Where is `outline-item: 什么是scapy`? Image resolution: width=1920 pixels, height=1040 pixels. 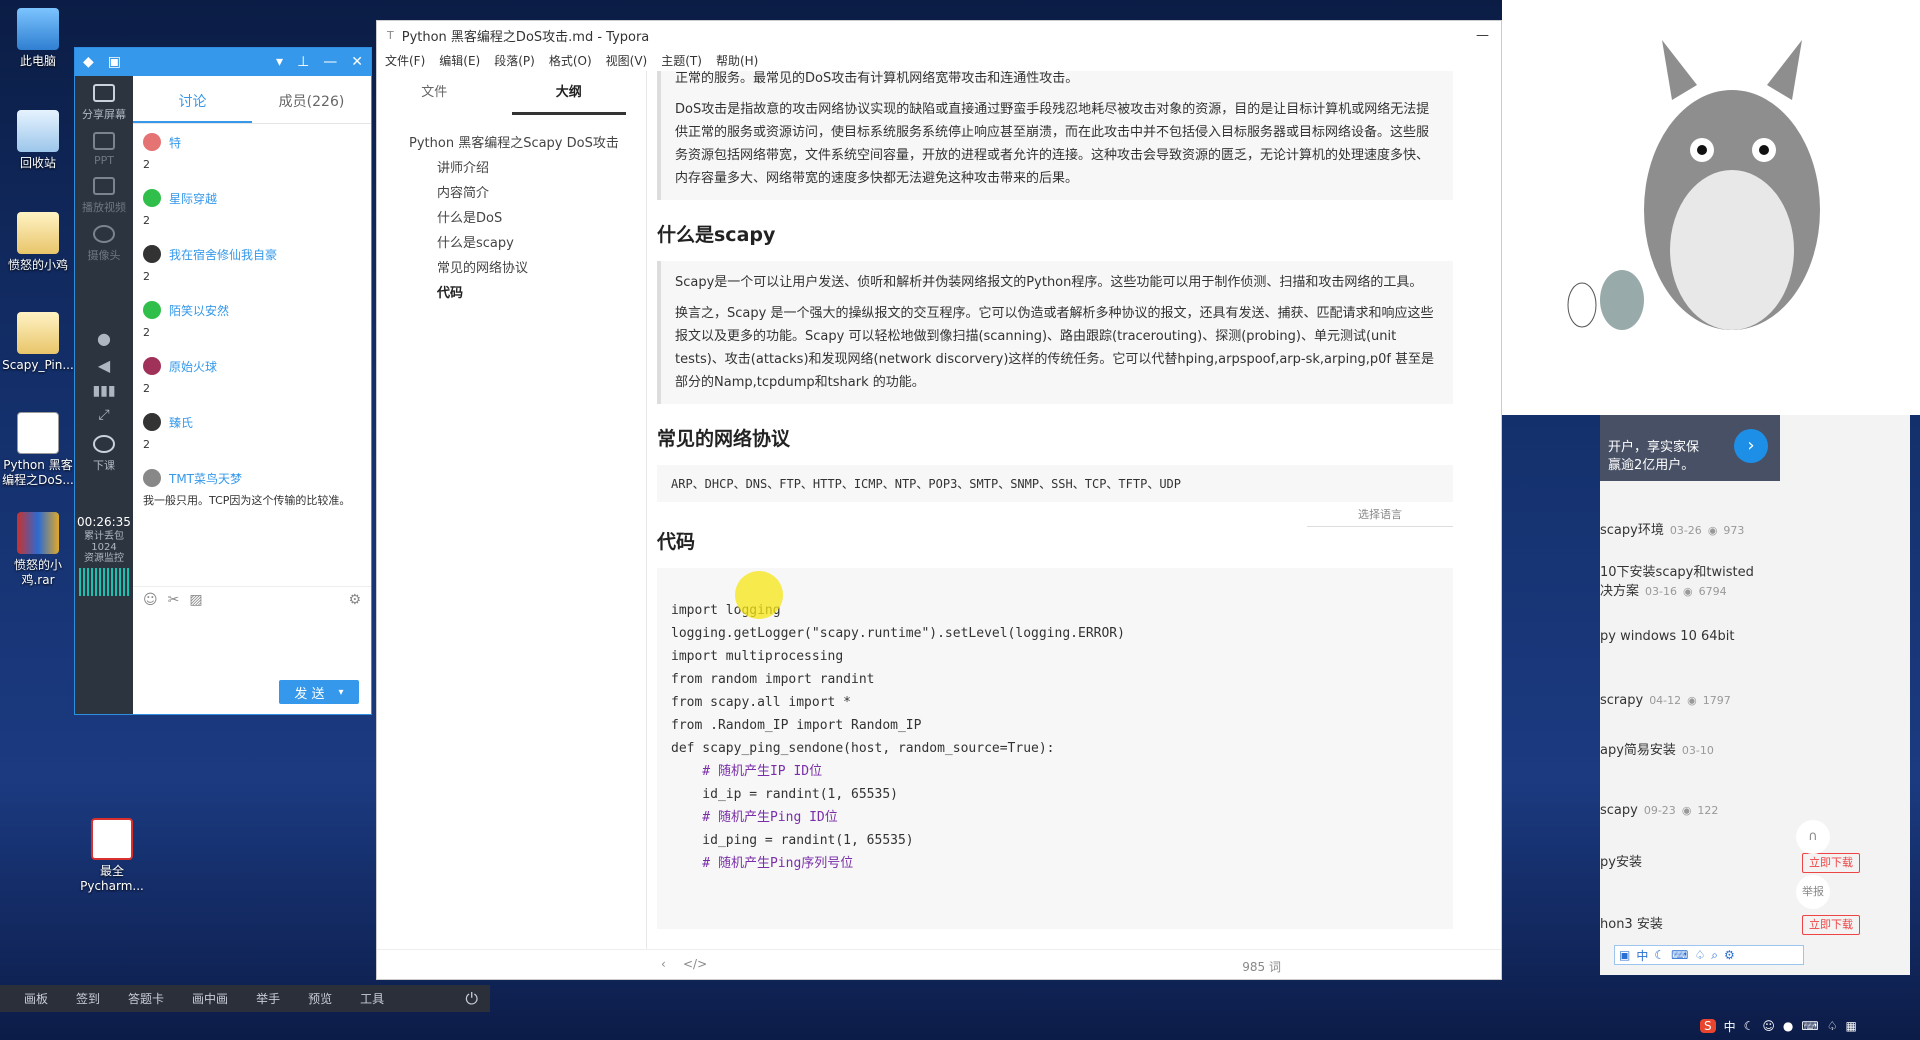
outline-item: 什么是scapy is located at coordinates (527, 243).